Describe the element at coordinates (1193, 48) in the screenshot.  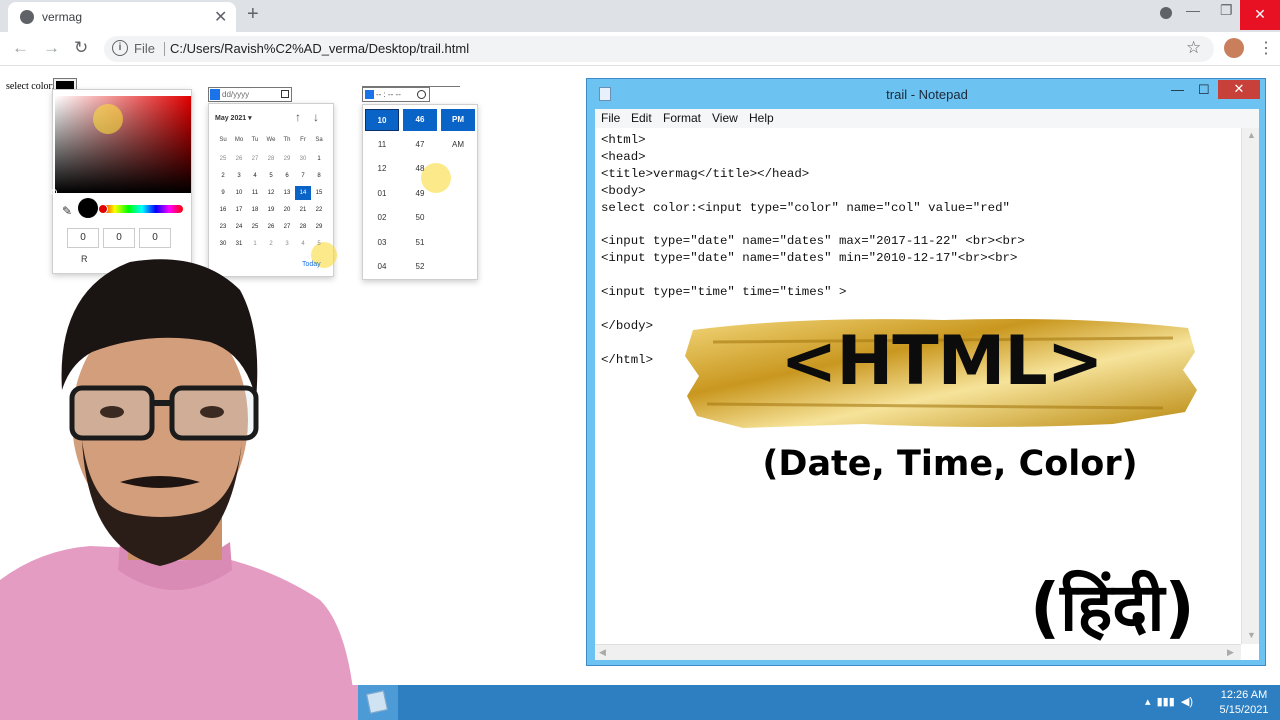
I see `star-icon: ☆` at that location.